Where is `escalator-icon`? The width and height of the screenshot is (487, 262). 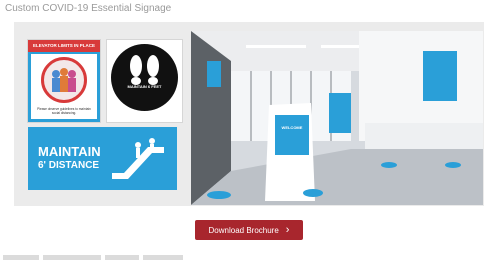 escalator-icon is located at coordinates (138, 158).